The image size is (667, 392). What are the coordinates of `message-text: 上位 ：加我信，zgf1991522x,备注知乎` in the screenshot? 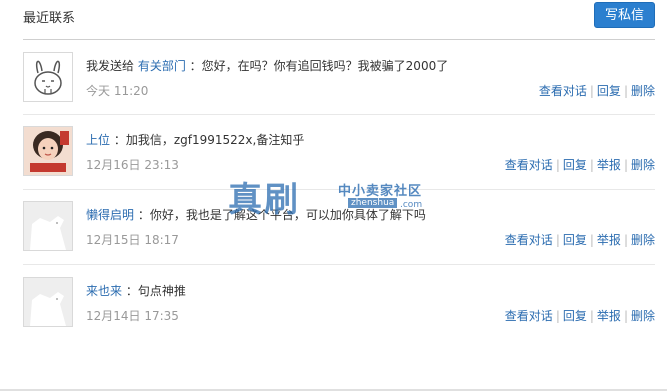 It's located at (195, 139).